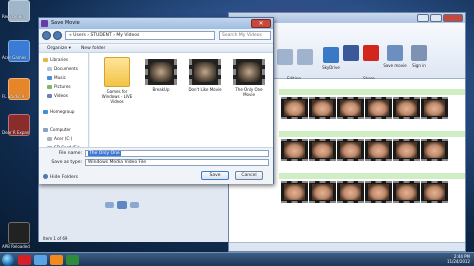  What do you see at coordinates (140, 35) in the screenshot?
I see `address-bar: « Users › STUDENT › My Videos` at bounding box center [140, 35].